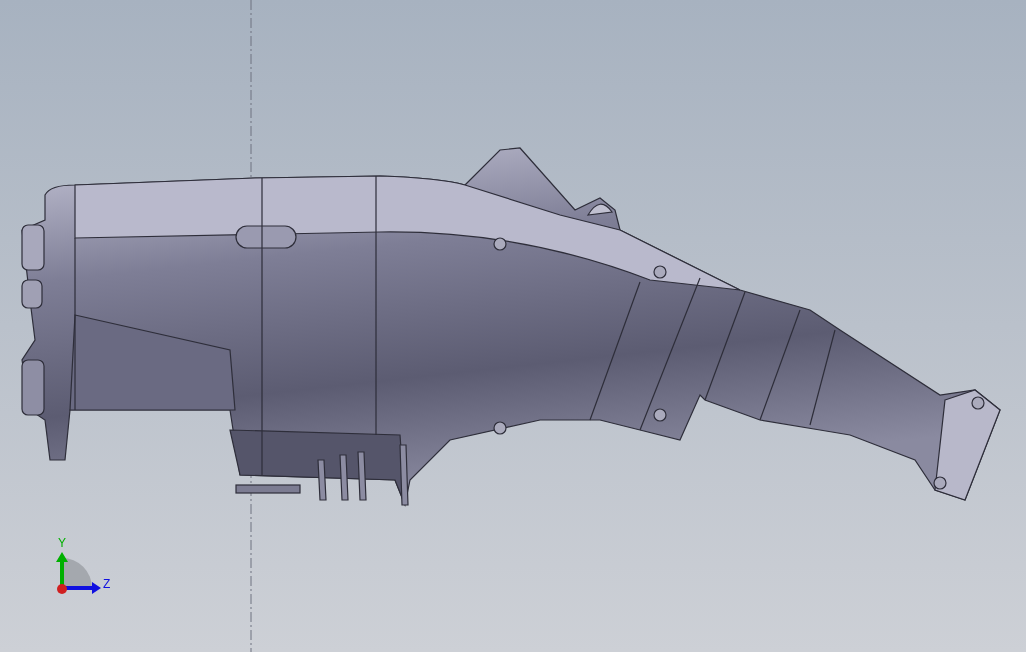 The image size is (1026, 652). I want to click on axis-label: Z, so click(107, 584).